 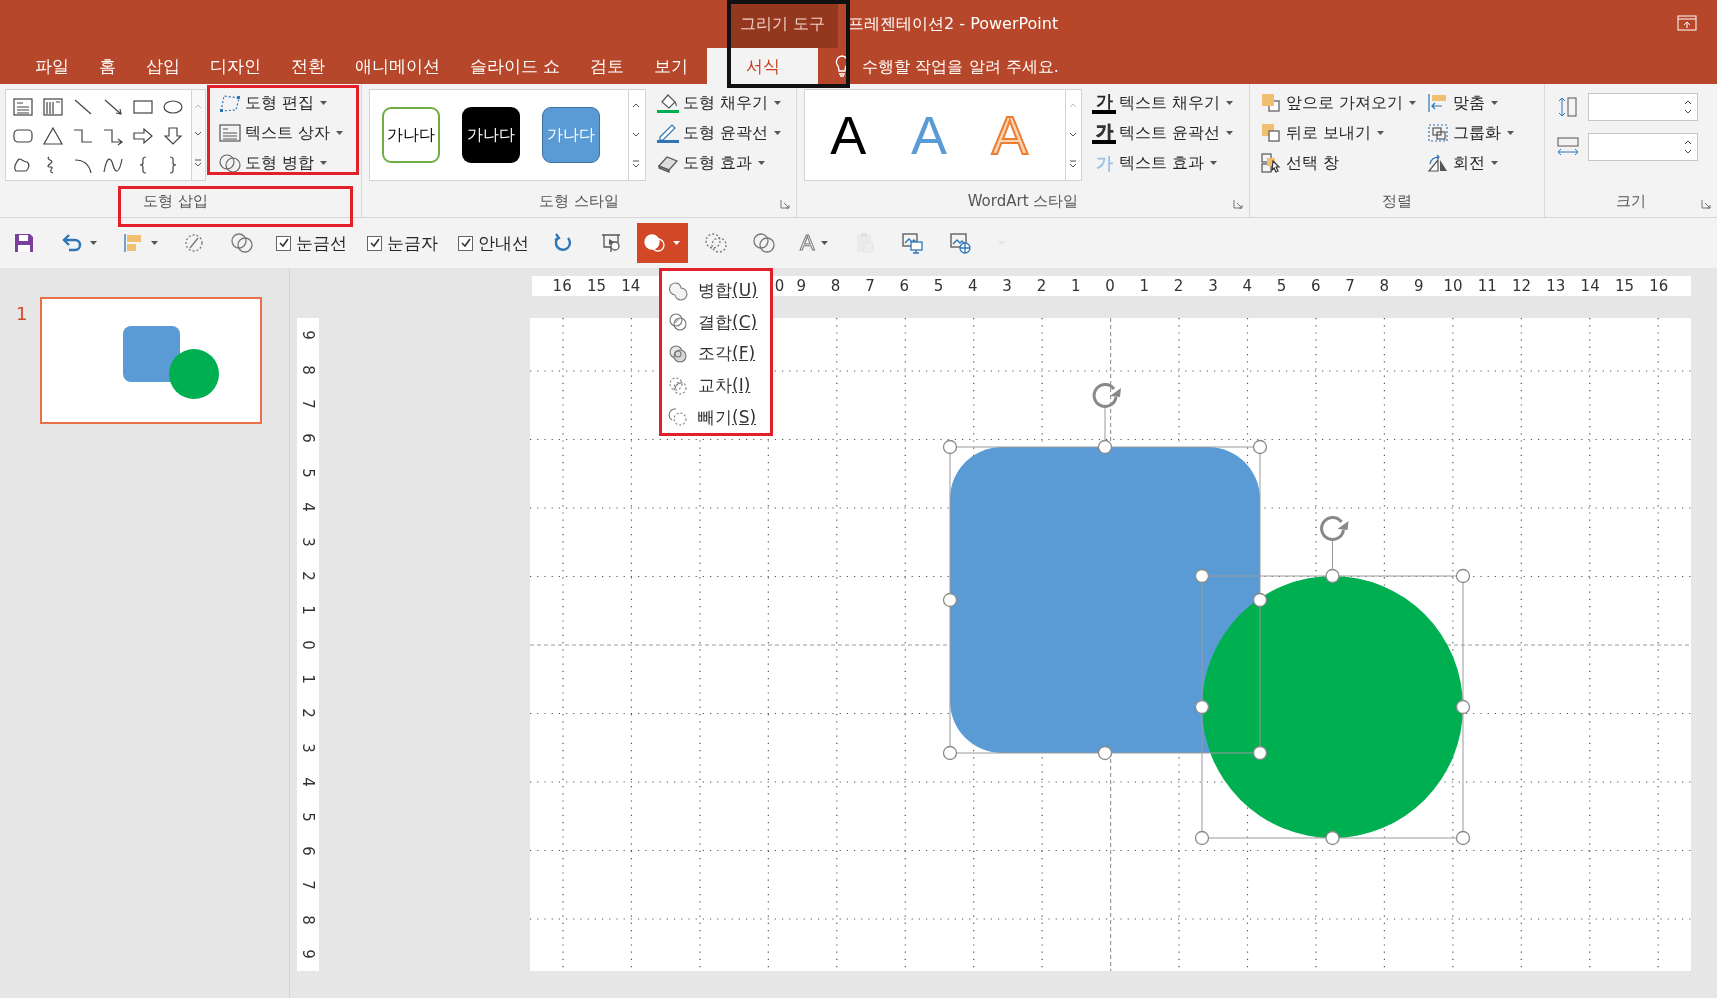 I want to click on combine-icon, so click(x=678, y=322).